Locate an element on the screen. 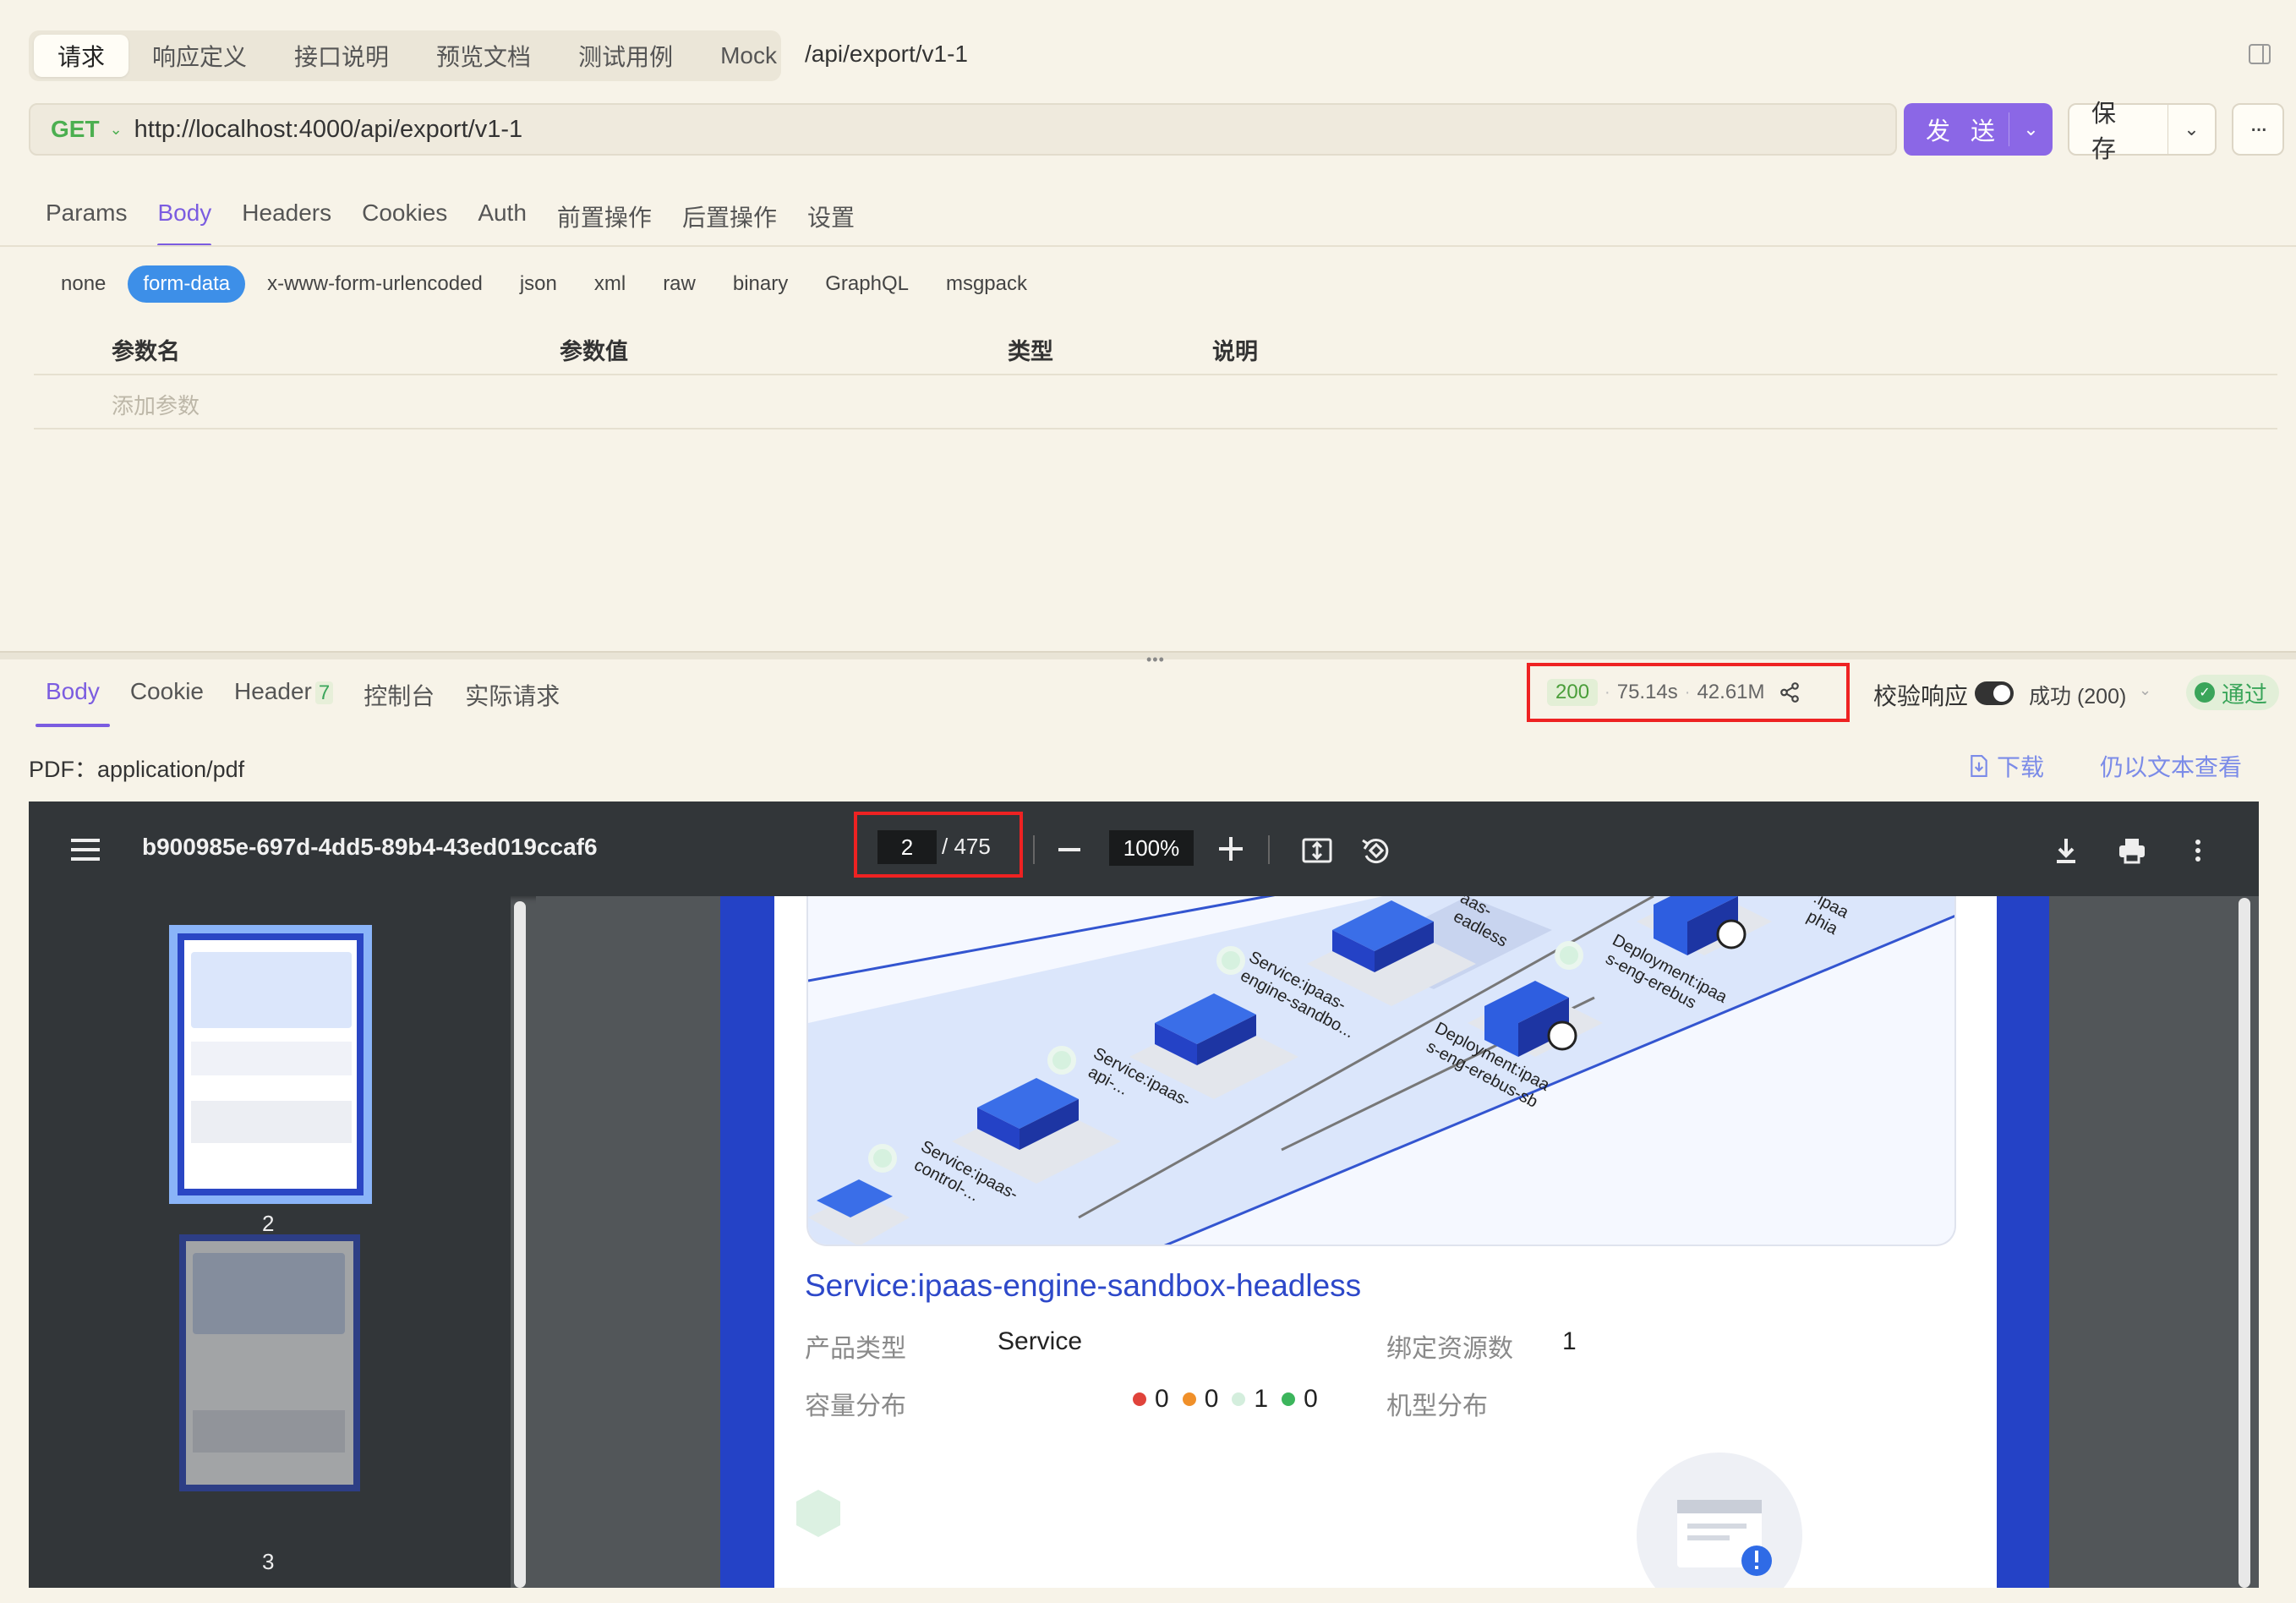 This screenshot has width=2296, height=1603. bound-resources-value: 1 is located at coordinates (1569, 1341).